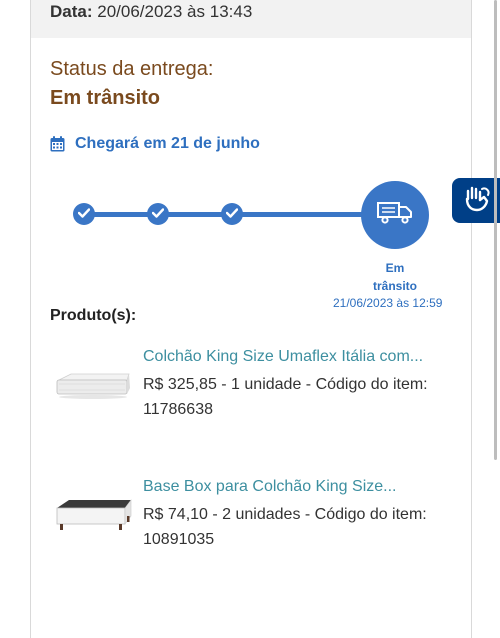  Describe the element at coordinates (71, 11) in the screenshot. I see `order-date-label: Data:` at that location.